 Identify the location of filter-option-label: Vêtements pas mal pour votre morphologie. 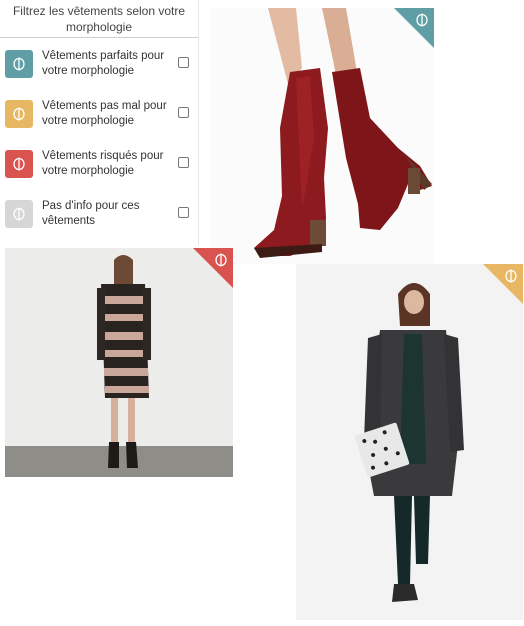
(104, 113).